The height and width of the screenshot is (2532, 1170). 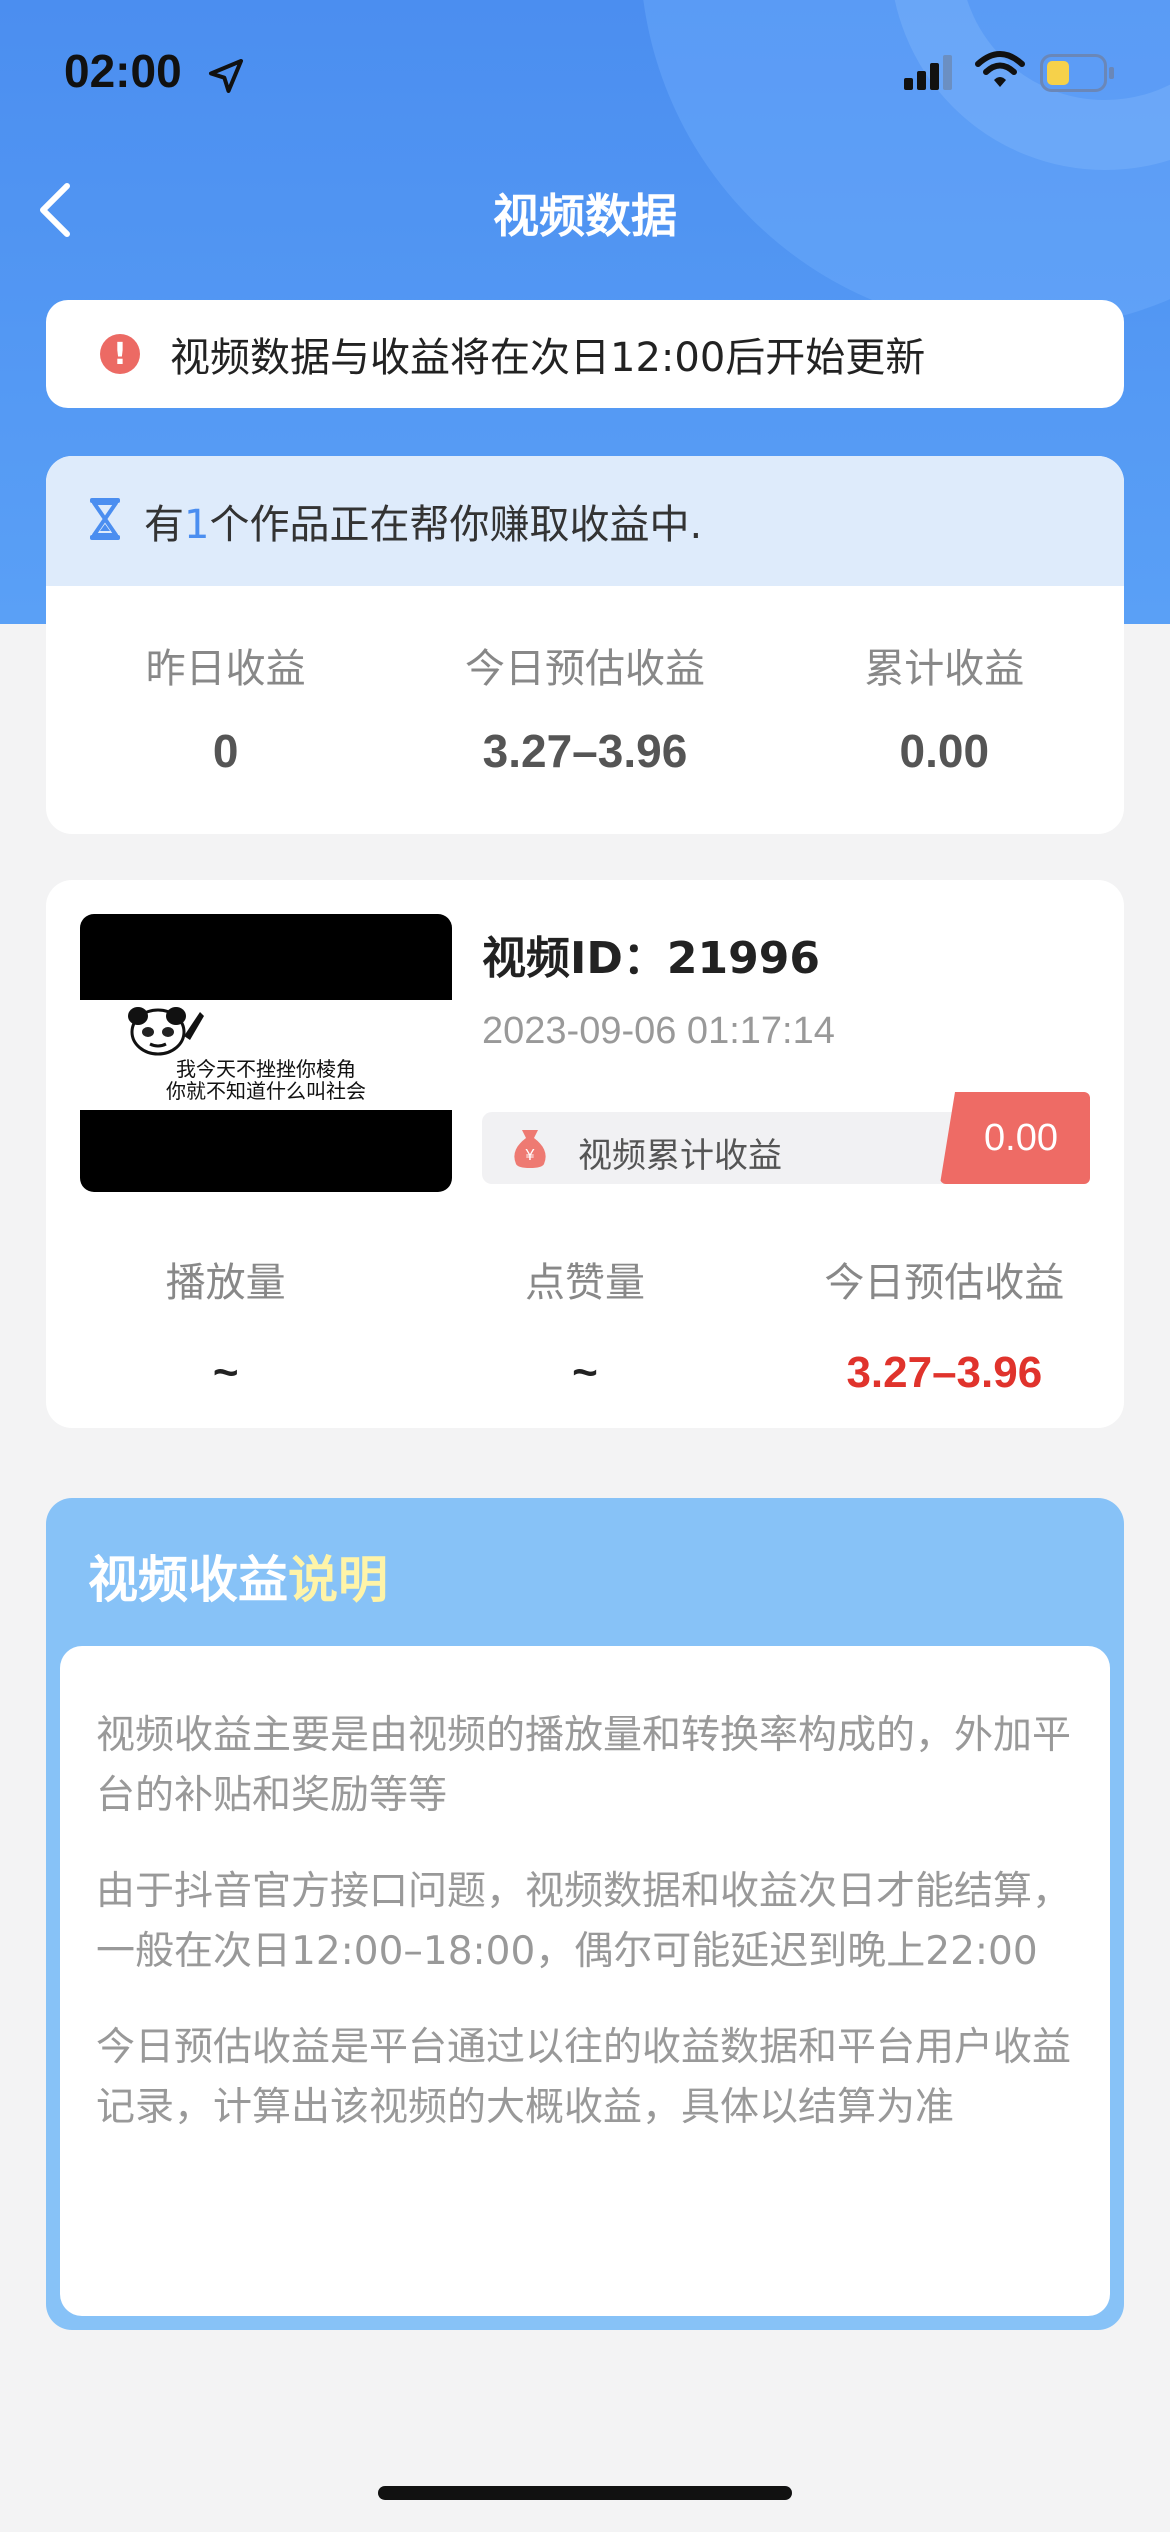 I want to click on cellular-signal-icon, so click(x=932, y=74).